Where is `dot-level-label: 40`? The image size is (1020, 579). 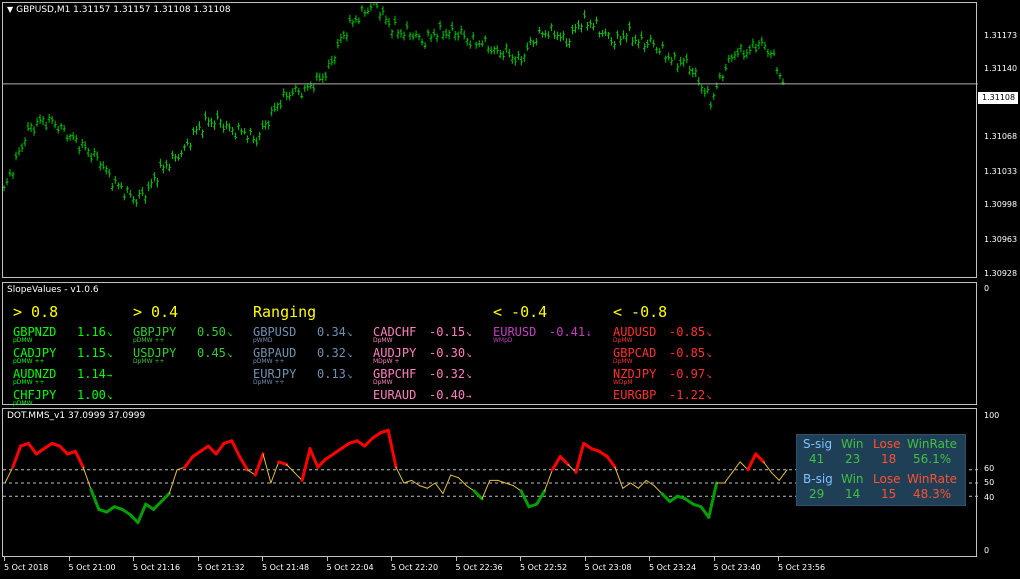
dot-level-label: 40 is located at coordinates (989, 497).